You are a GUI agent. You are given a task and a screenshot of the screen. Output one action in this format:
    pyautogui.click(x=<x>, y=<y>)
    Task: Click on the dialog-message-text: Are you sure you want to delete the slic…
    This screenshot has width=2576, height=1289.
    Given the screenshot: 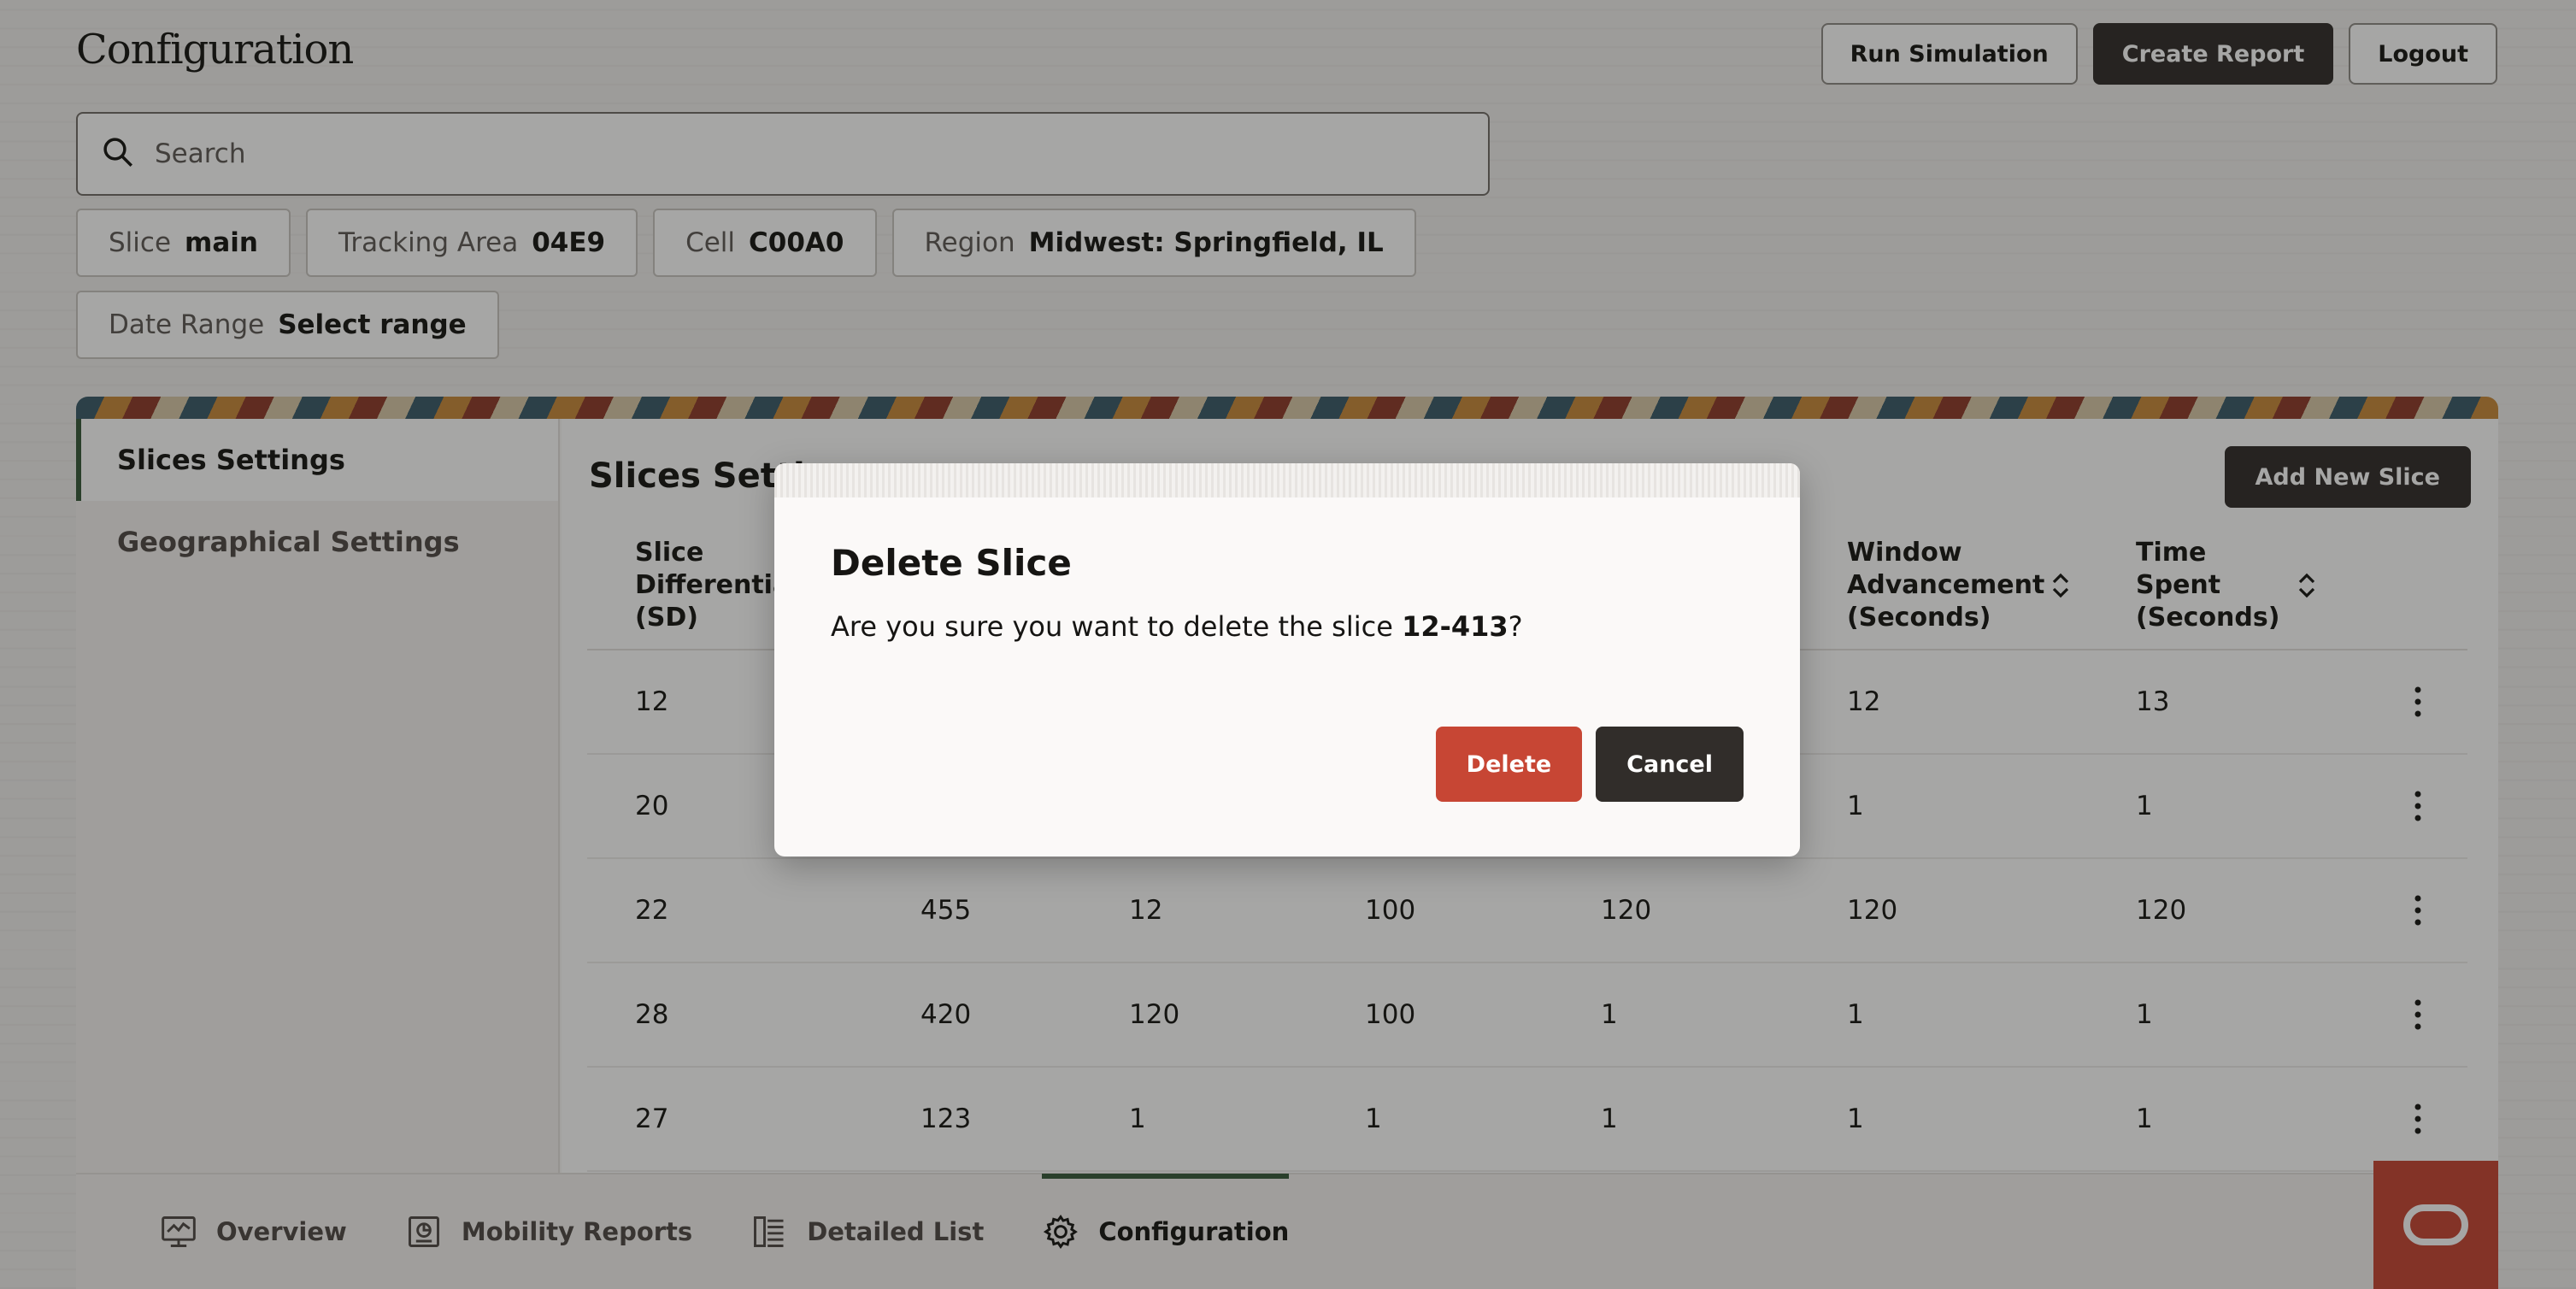 What is the action you would take?
    pyautogui.click(x=1117, y=626)
    